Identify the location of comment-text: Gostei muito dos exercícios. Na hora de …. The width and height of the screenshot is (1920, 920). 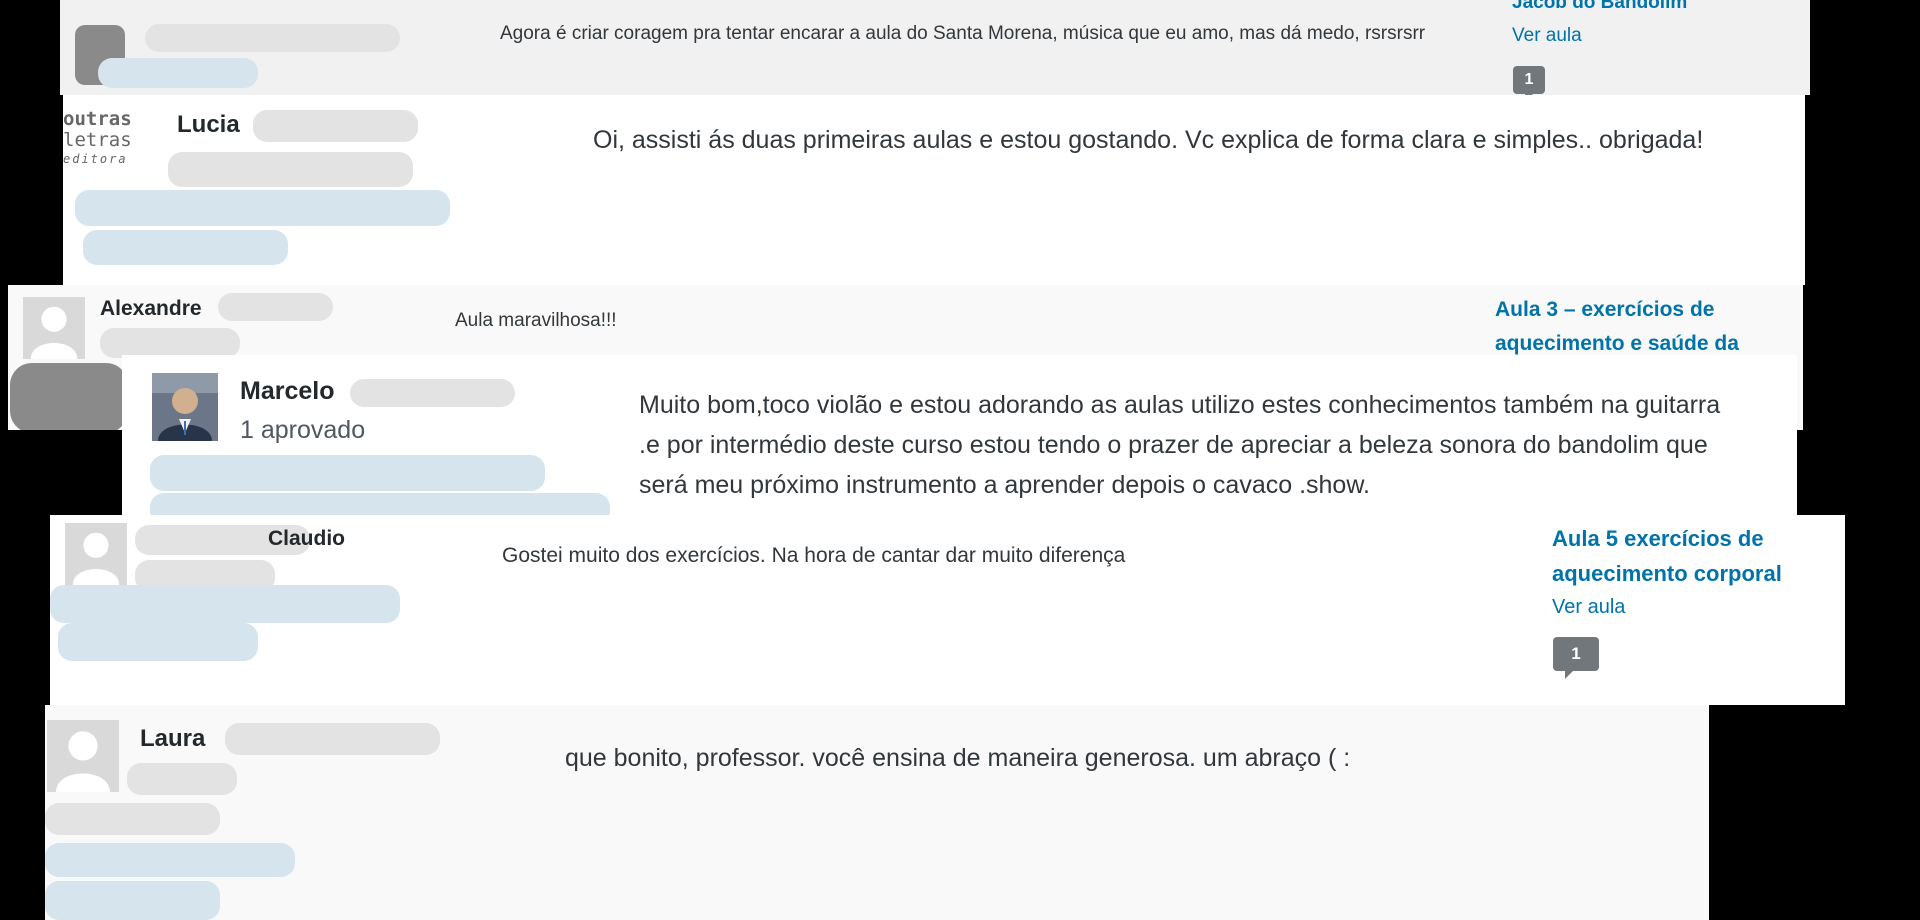
(814, 555).